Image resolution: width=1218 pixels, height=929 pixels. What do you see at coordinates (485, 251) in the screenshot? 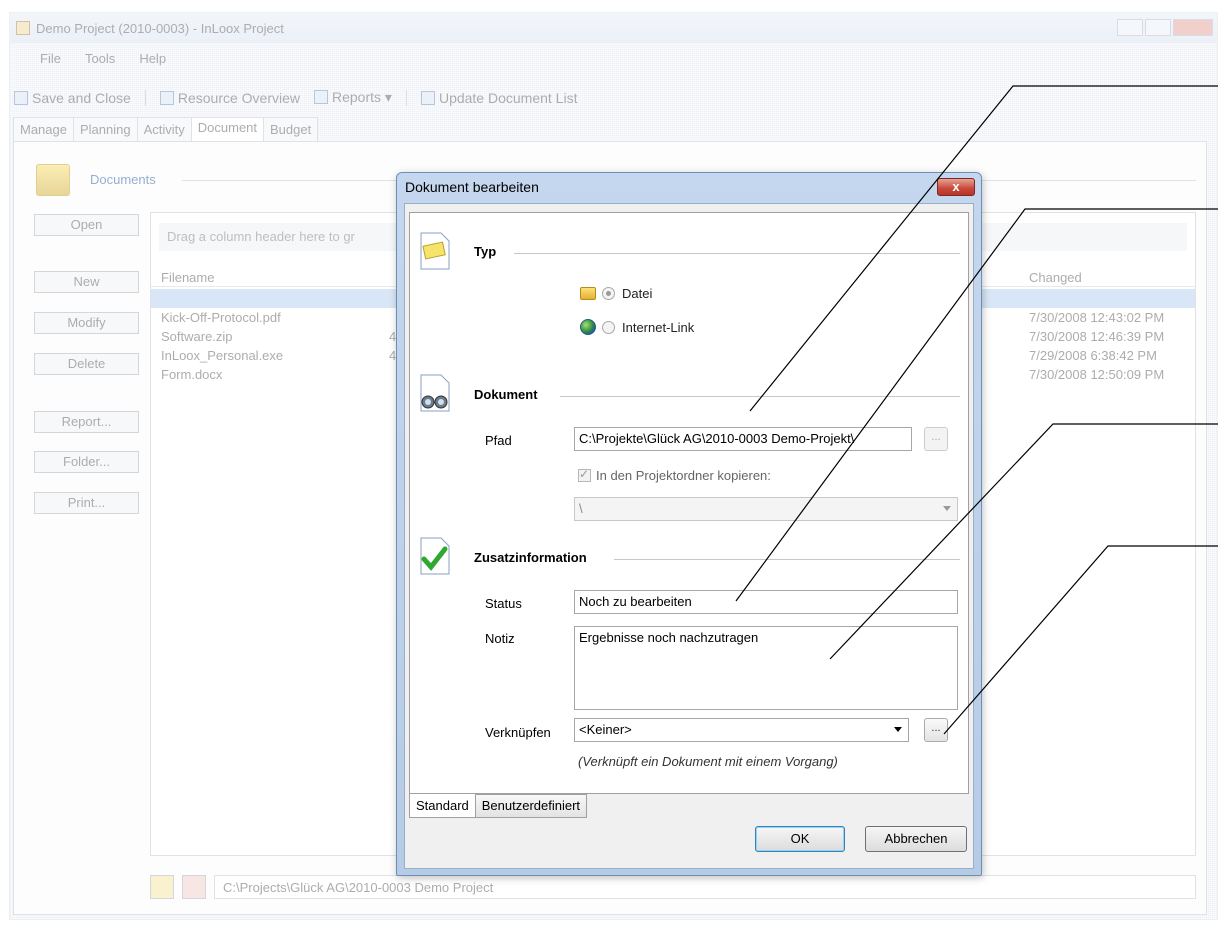
I see `typ-heading: Typ` at bounding box center [485, 251].